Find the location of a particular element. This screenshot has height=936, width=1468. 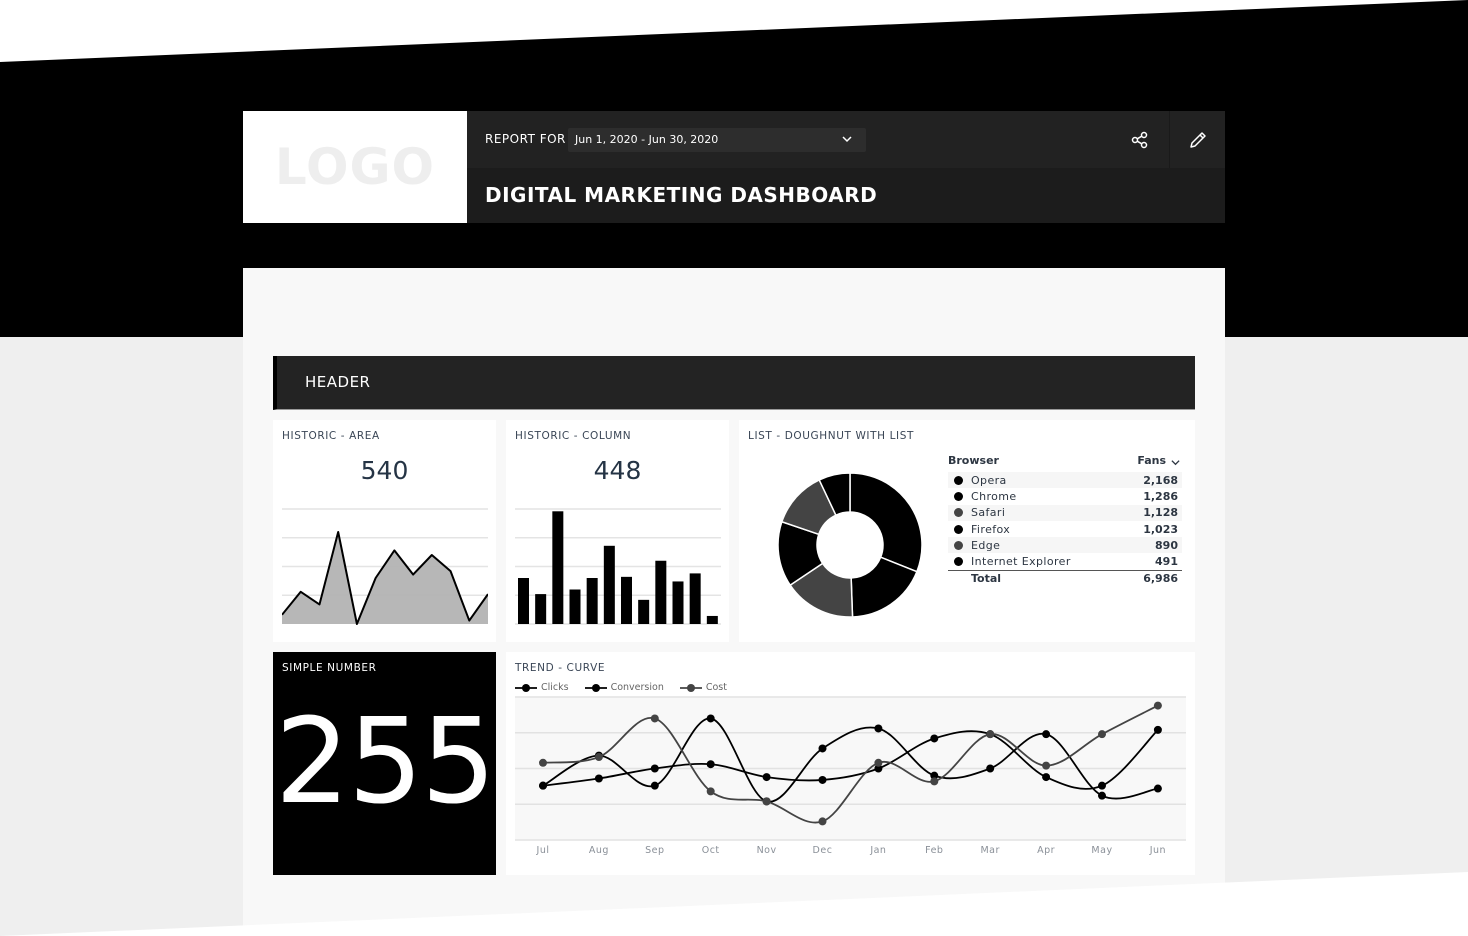

report-bar: REPORT FOR Jun 1, 2020 - Jun 30, 2020 is located at coordinates (846, 139).